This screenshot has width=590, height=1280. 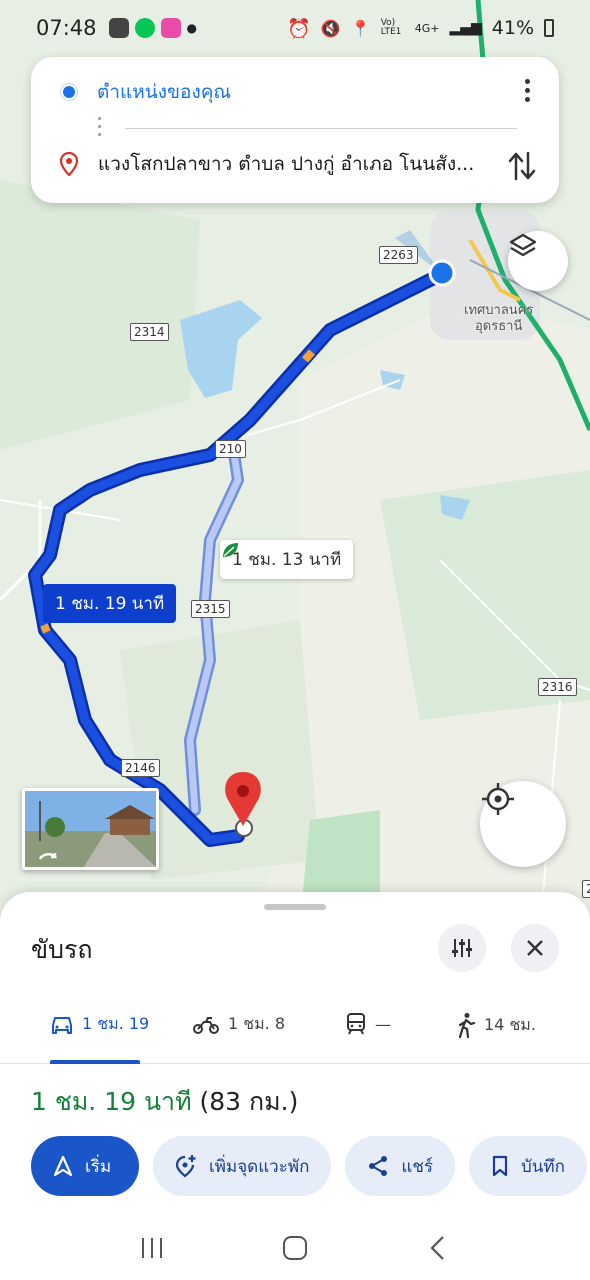 I want to click on tab-walk-label: 14 ชม., so click(x=510, y=1024).